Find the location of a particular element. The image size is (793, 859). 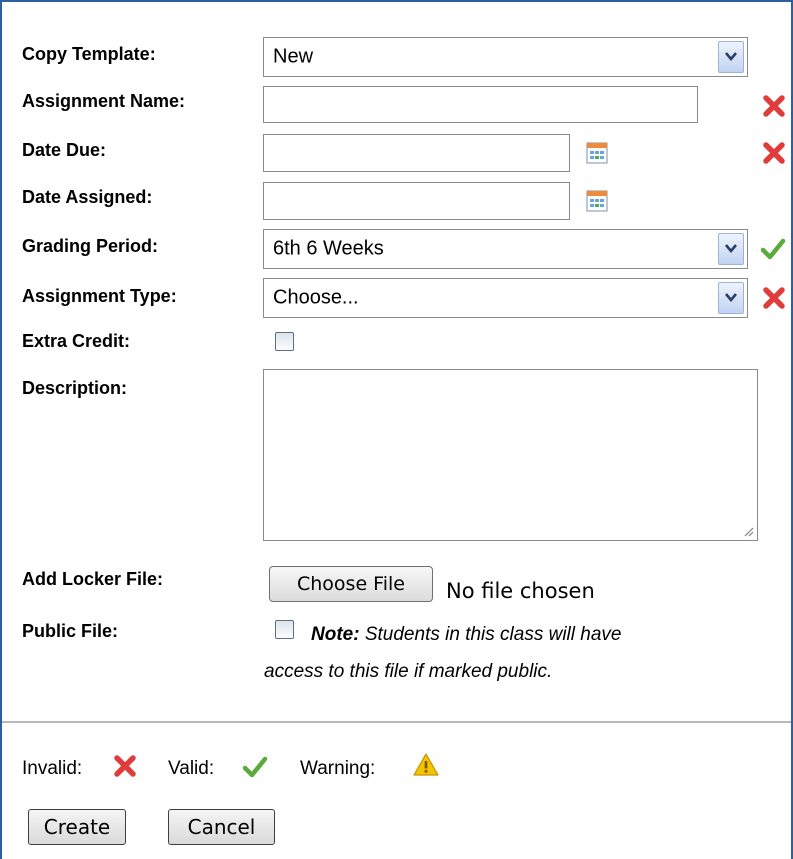

add-locker-file-label: Add Locker File: is located at coordinates (93, 579).